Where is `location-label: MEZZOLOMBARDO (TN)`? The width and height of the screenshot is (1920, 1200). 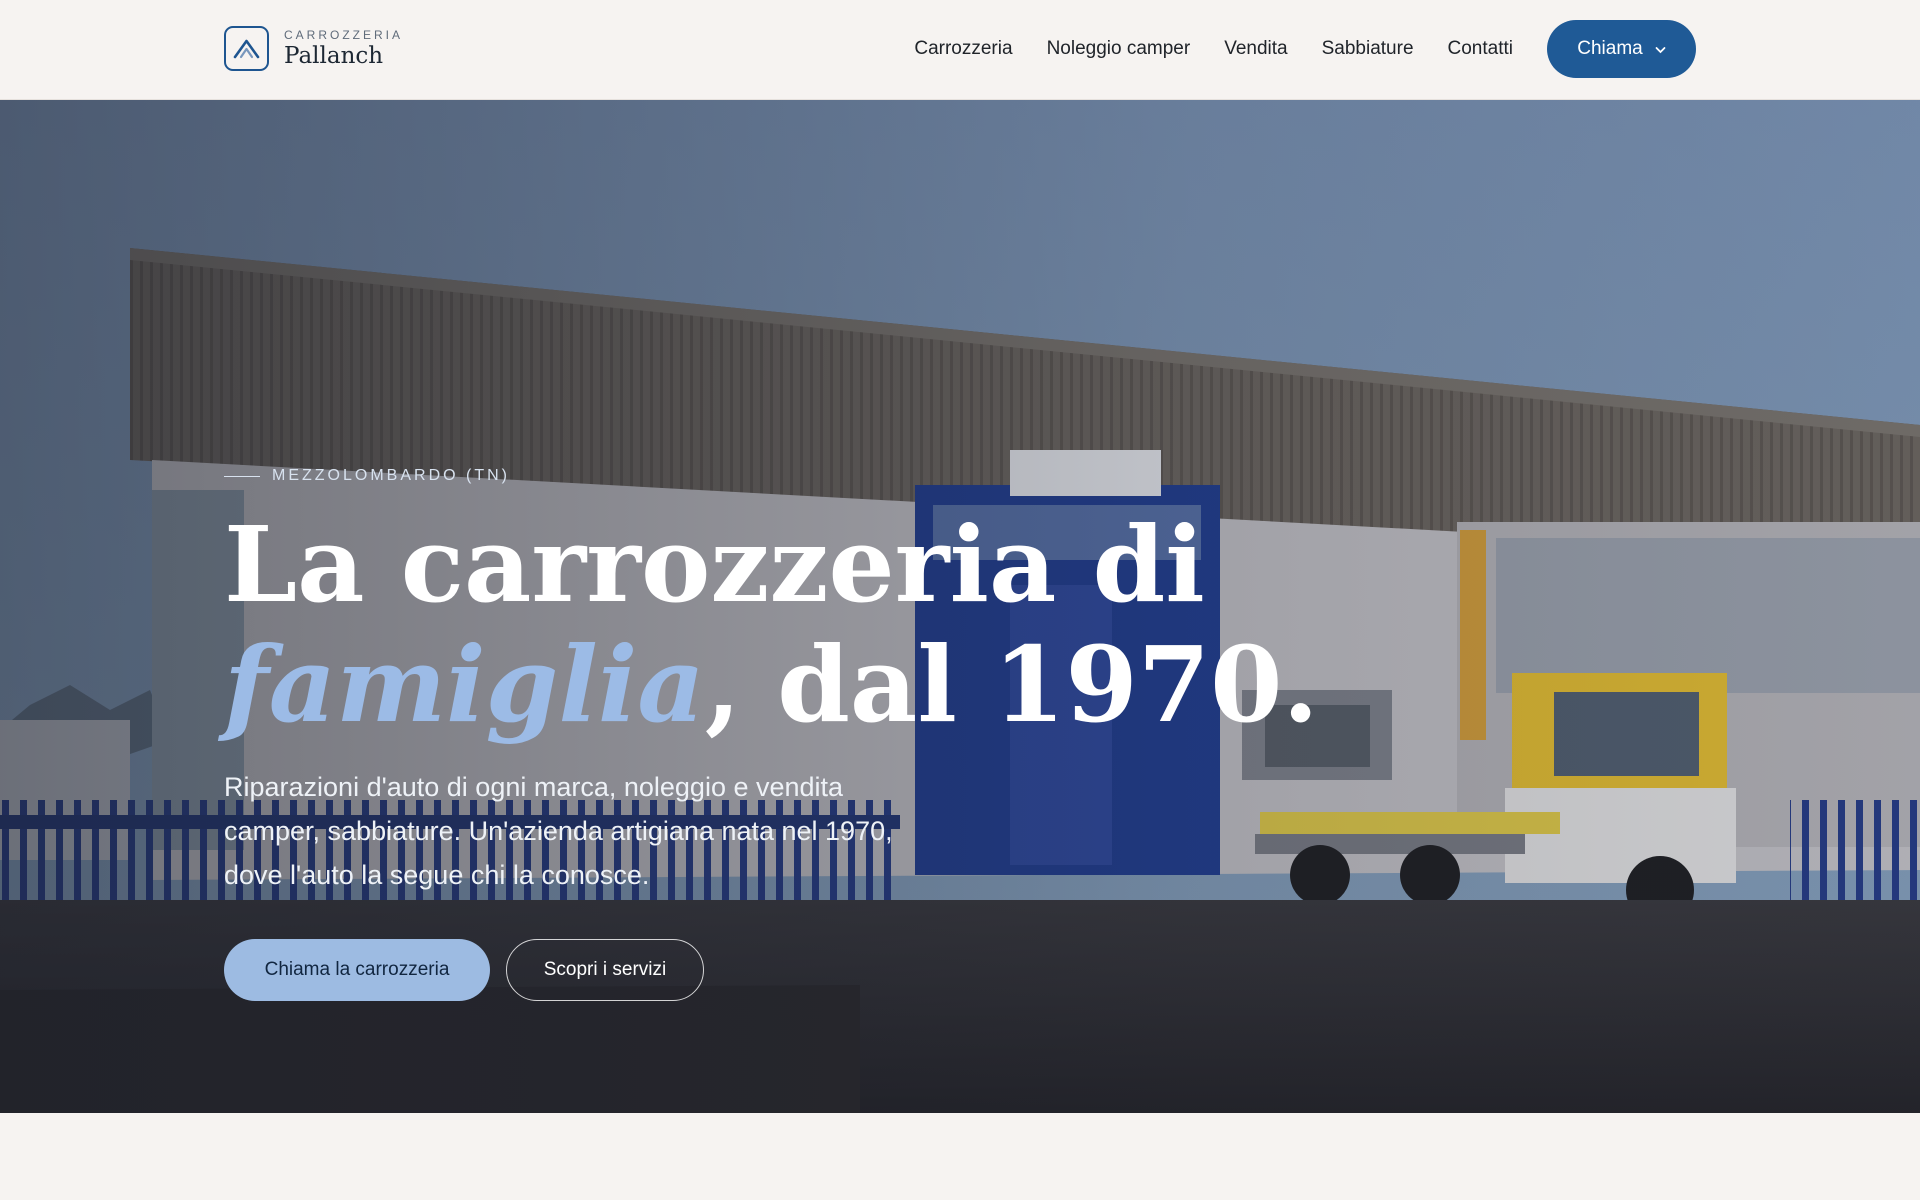 location-label: MEZZOLOMBARDO (TN) is located at coordinates (391, 475).